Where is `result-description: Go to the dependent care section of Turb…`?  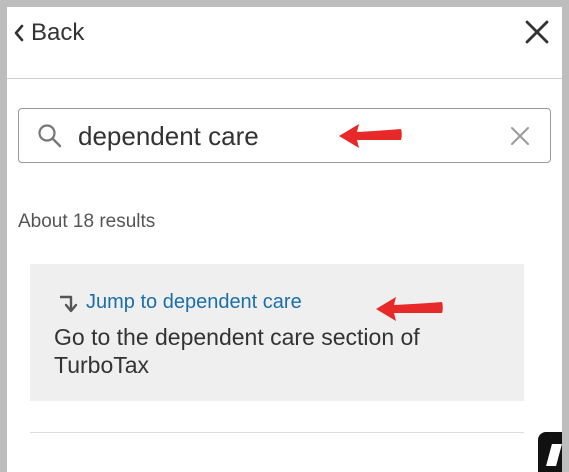
result-description: Go to the dependent care section of Turb… is located at coordinates (237, 351).